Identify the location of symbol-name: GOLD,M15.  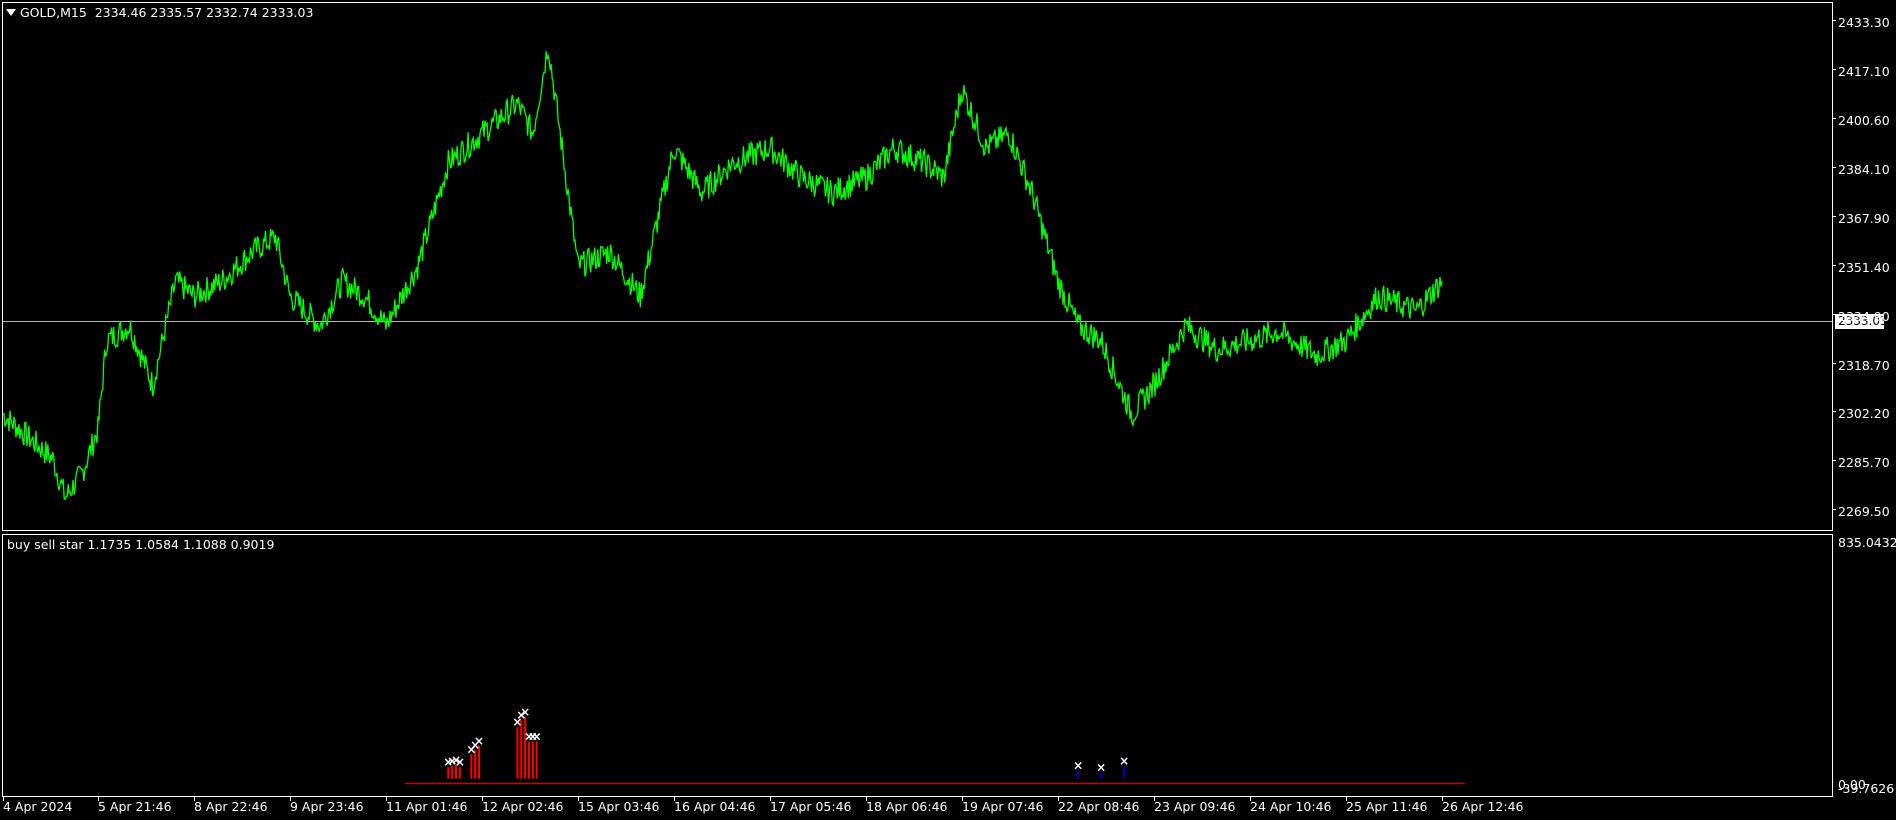
(53, 12).